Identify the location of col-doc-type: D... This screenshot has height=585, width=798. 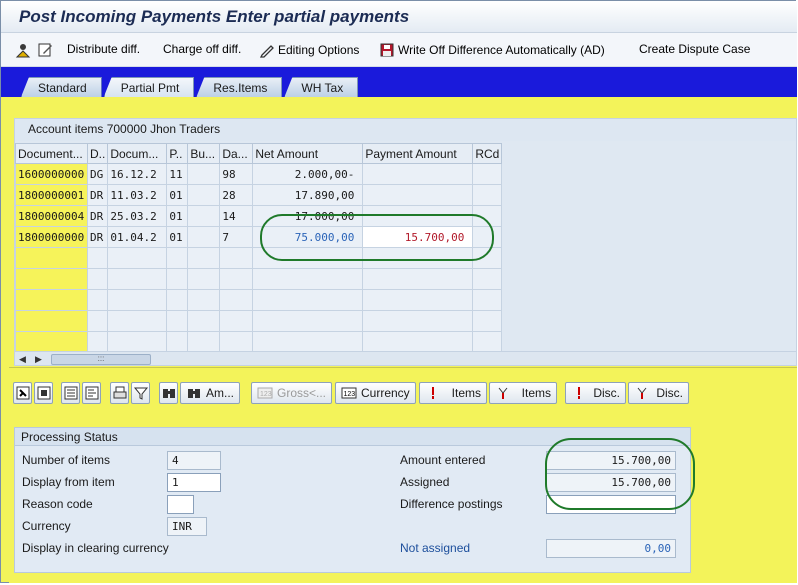
(97, 153).